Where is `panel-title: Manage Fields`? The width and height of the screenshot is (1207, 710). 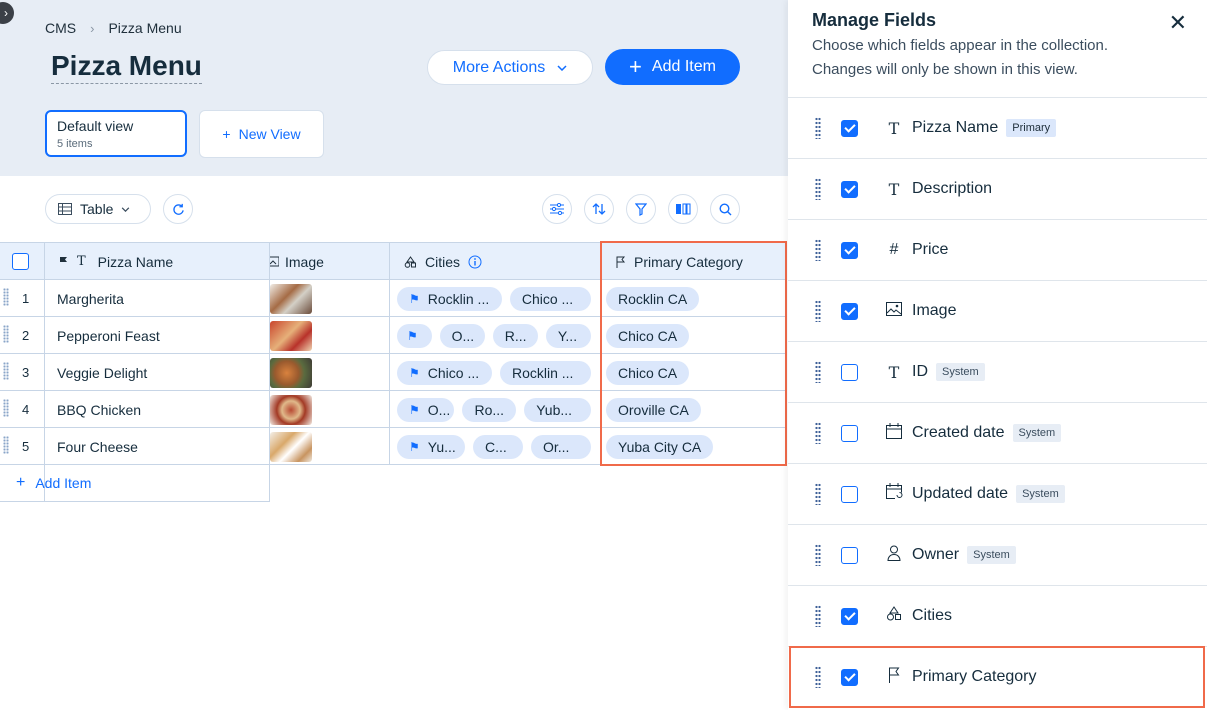
panel-title: Manage Fields is located at coordinates (874, 20).